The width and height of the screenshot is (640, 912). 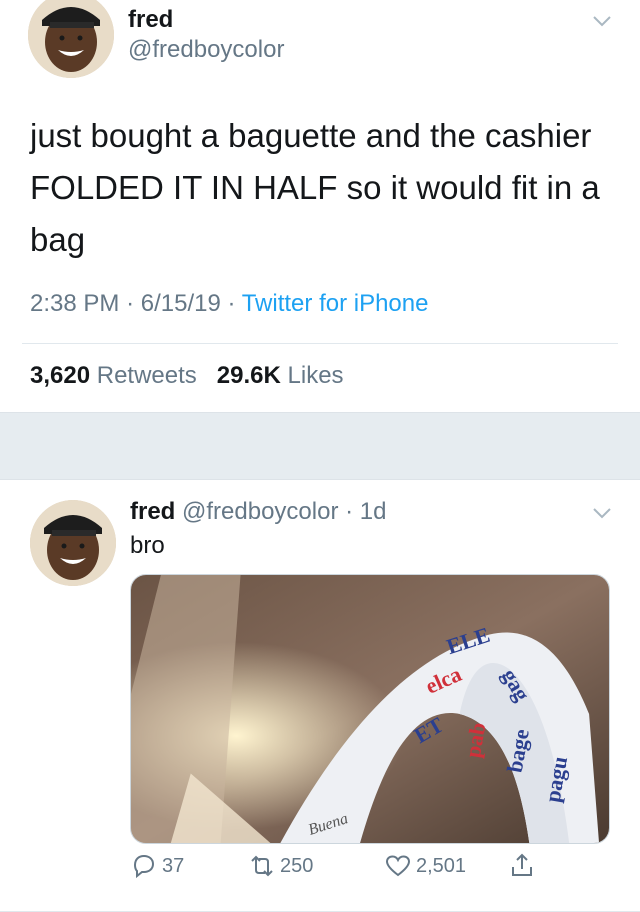 What do you see at coordinates (146, 375) in the screenshot?
I see `retweets-label: Retweets` at bounding box center [146, 375].